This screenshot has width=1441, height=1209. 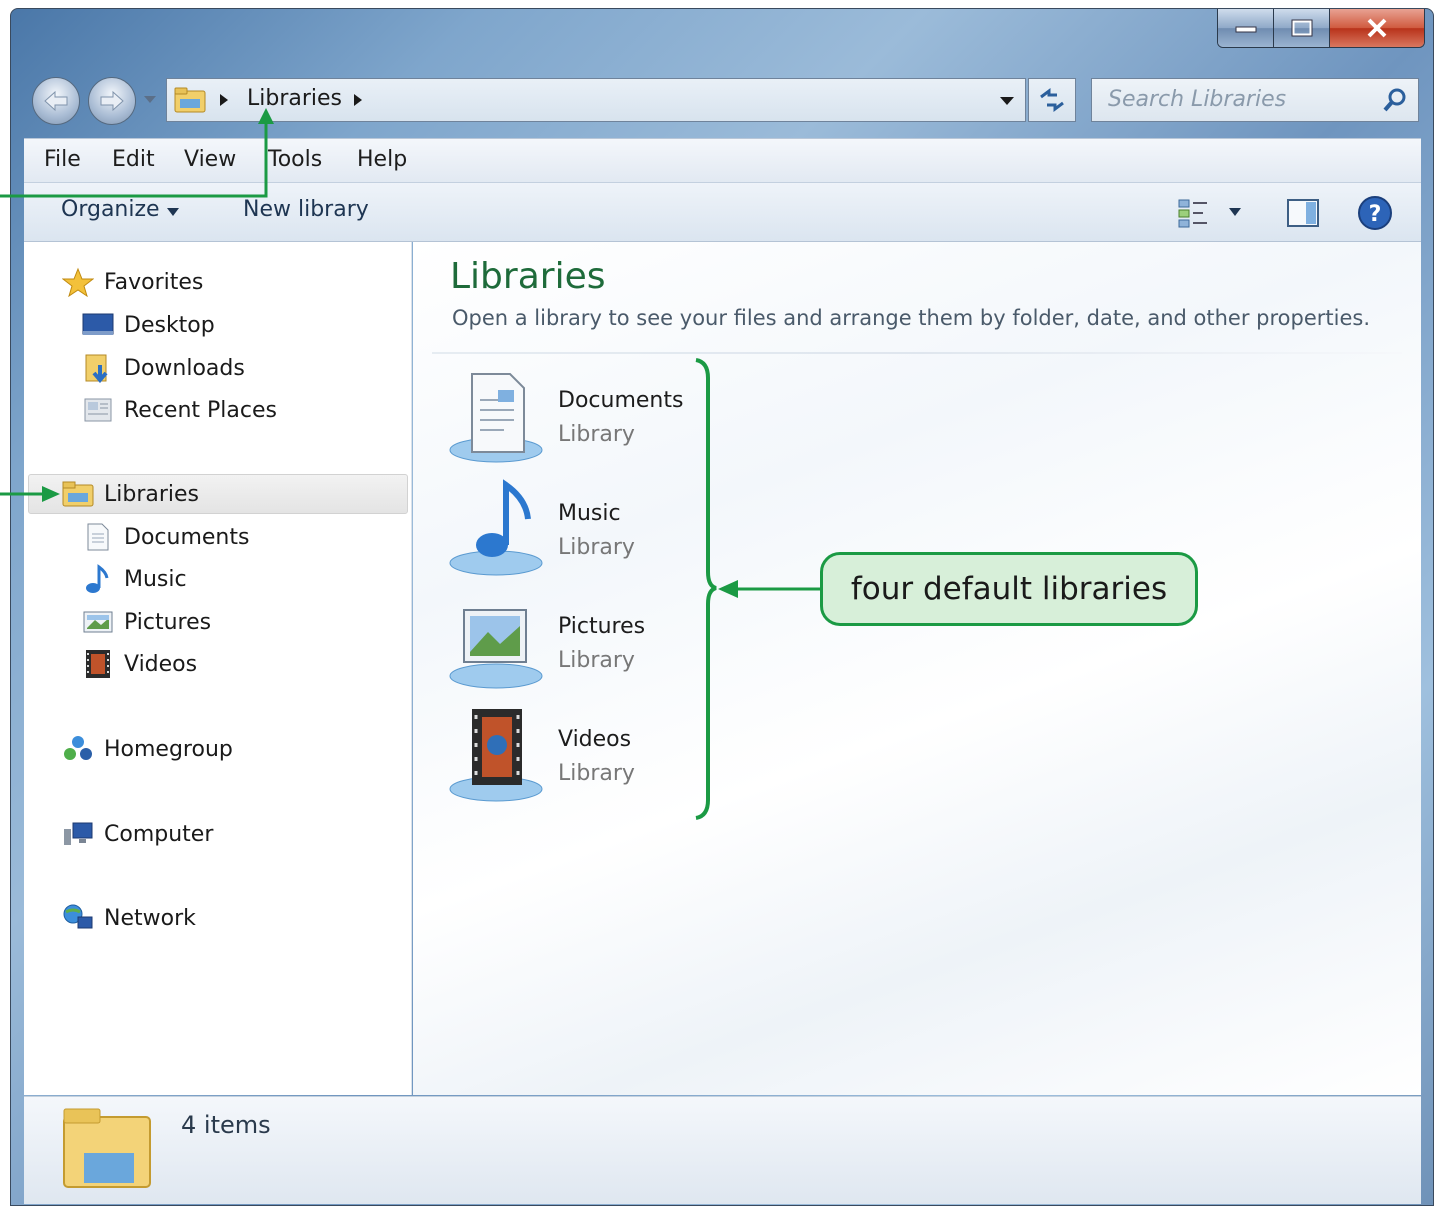 What do you see at coordinates (1009, 589) in the screenshot?
I see `annotation-callout: four default libraries` at bounding box center [1009, 589].